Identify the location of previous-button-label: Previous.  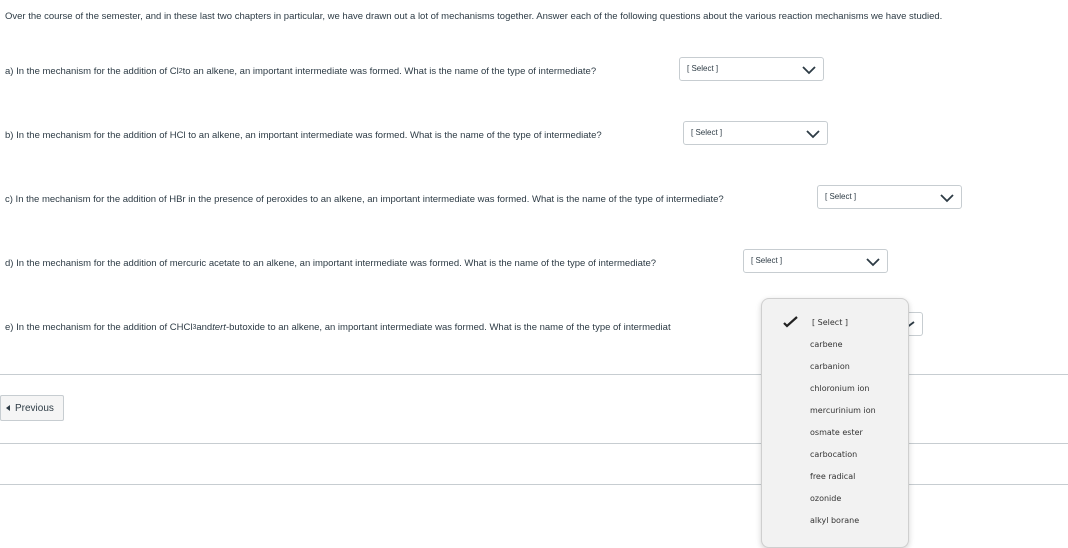
(34, 408).